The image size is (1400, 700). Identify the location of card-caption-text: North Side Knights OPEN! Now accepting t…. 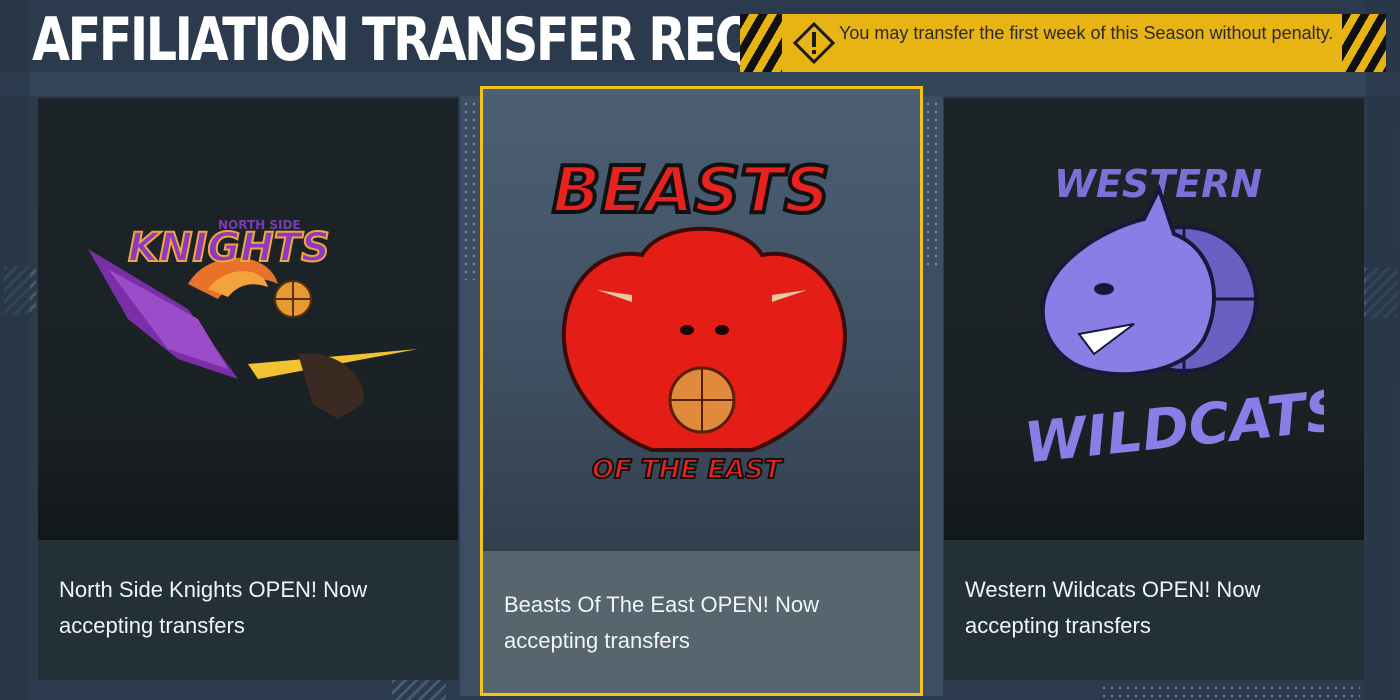
(213, 607).